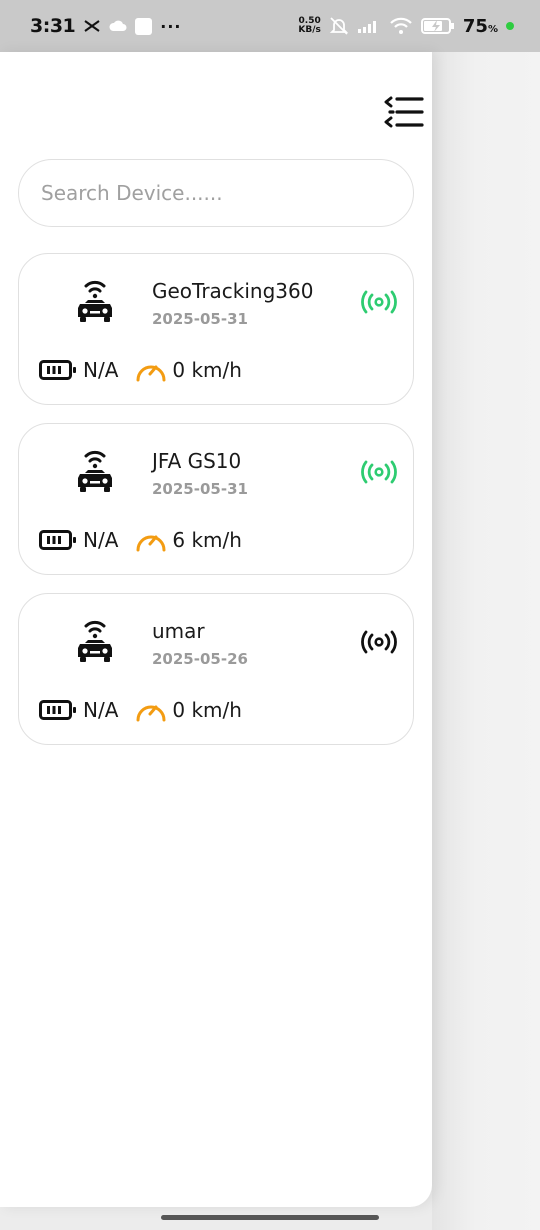 This screenshot has width=540, height=1230. I want to click on device-stats: N/A 6 km/h, so click(140, 540).